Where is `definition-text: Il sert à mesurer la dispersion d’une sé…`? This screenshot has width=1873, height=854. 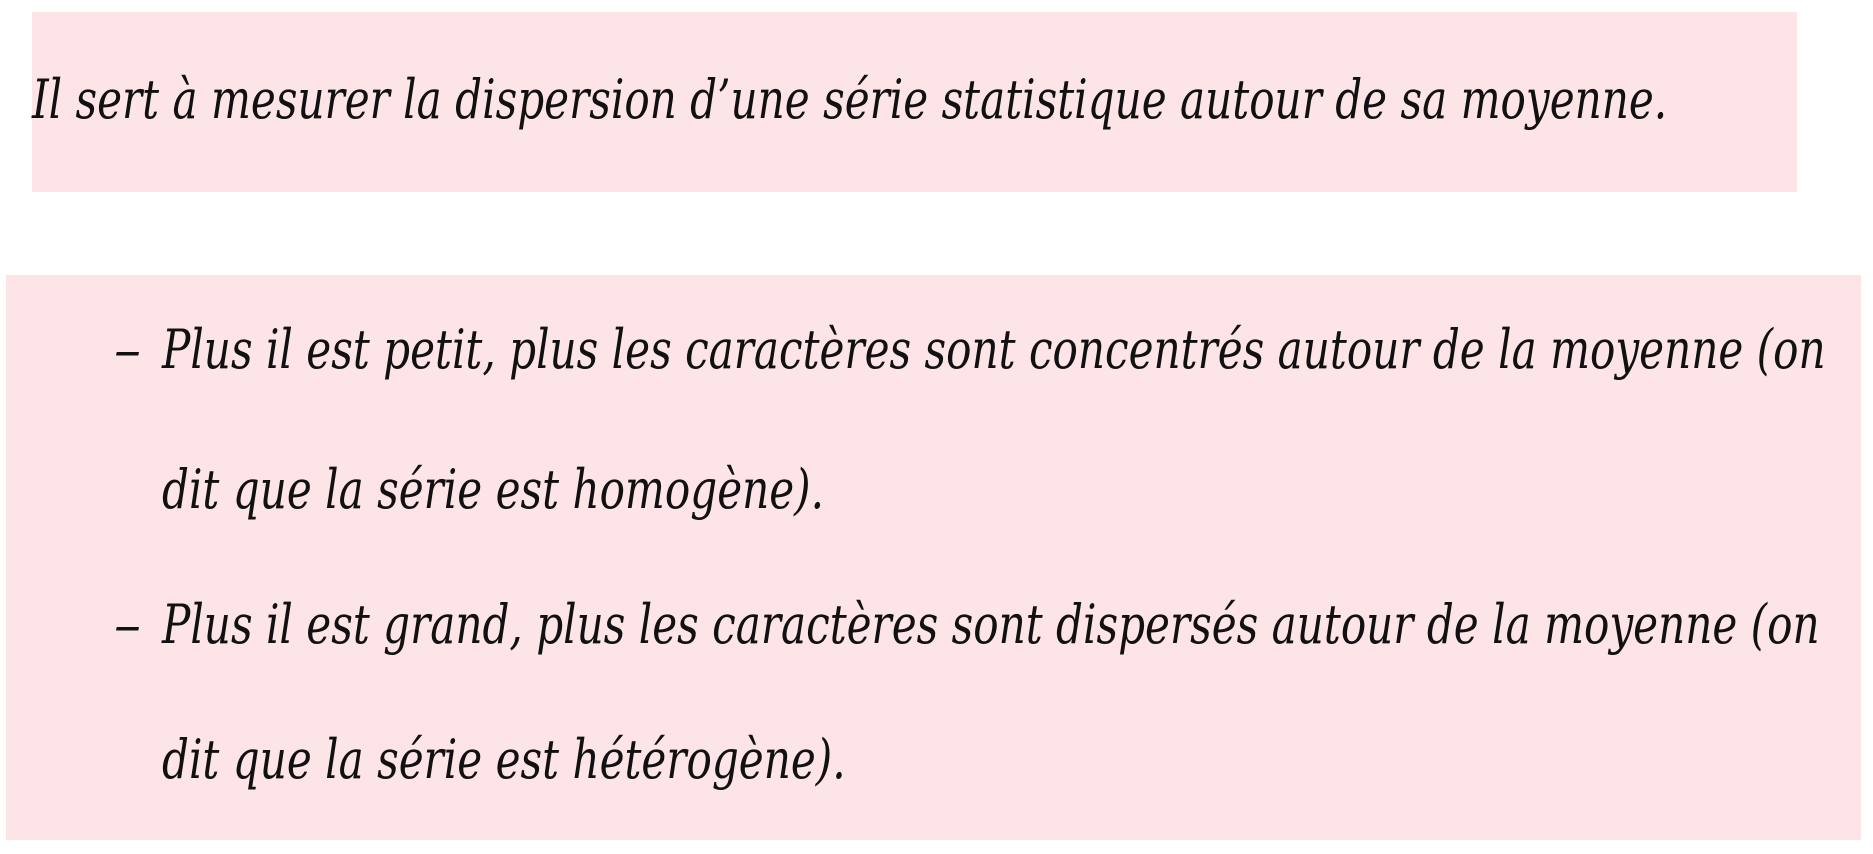 definition-text: Il sert à mesurer la dispersion d’une sé… is located at coordinates (850, 99).